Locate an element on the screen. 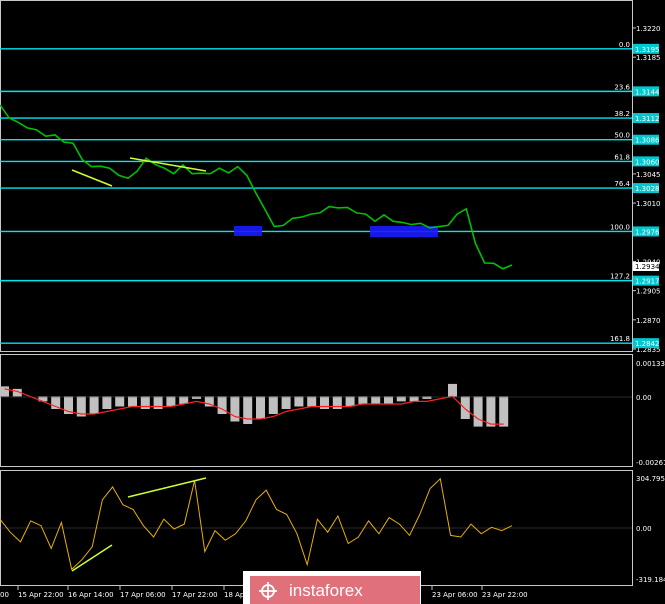 This screenshot has height=604, width=665. price-tick-label: 1.3220 is located at coordinates (648, 29).